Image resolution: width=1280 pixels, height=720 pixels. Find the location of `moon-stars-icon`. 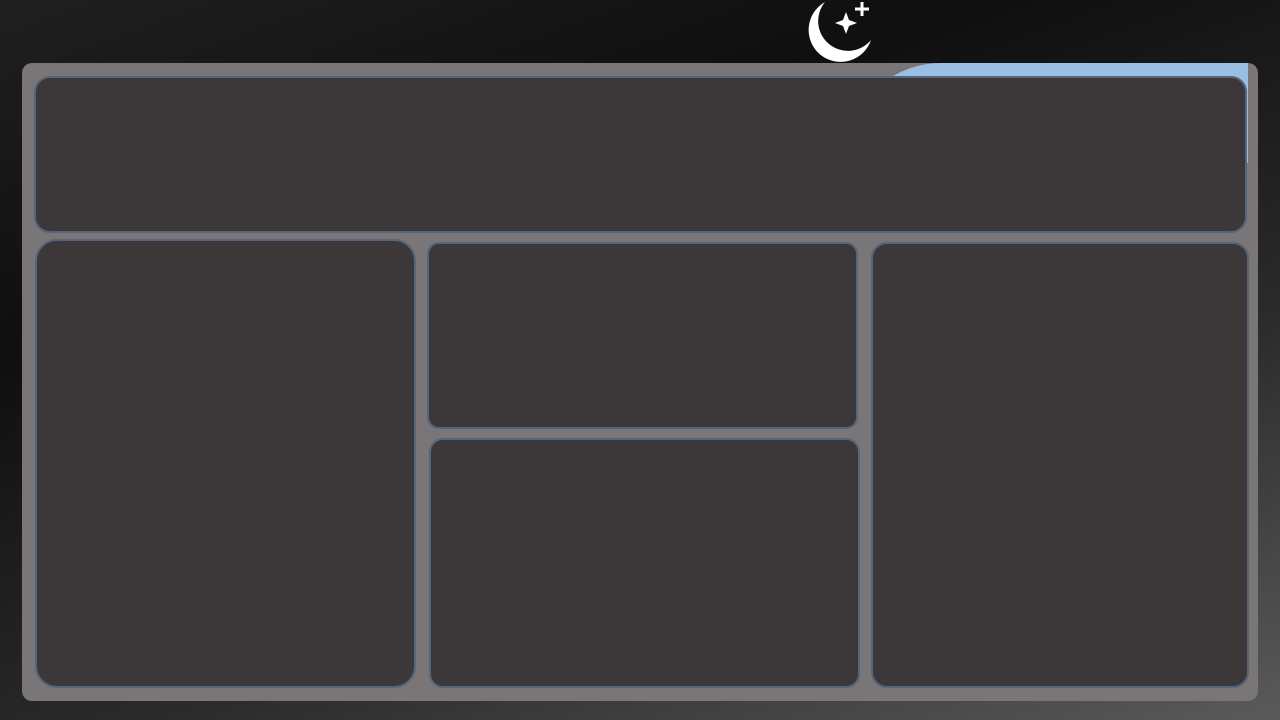

moon-stars-icon is located at coordinates (839, 32).